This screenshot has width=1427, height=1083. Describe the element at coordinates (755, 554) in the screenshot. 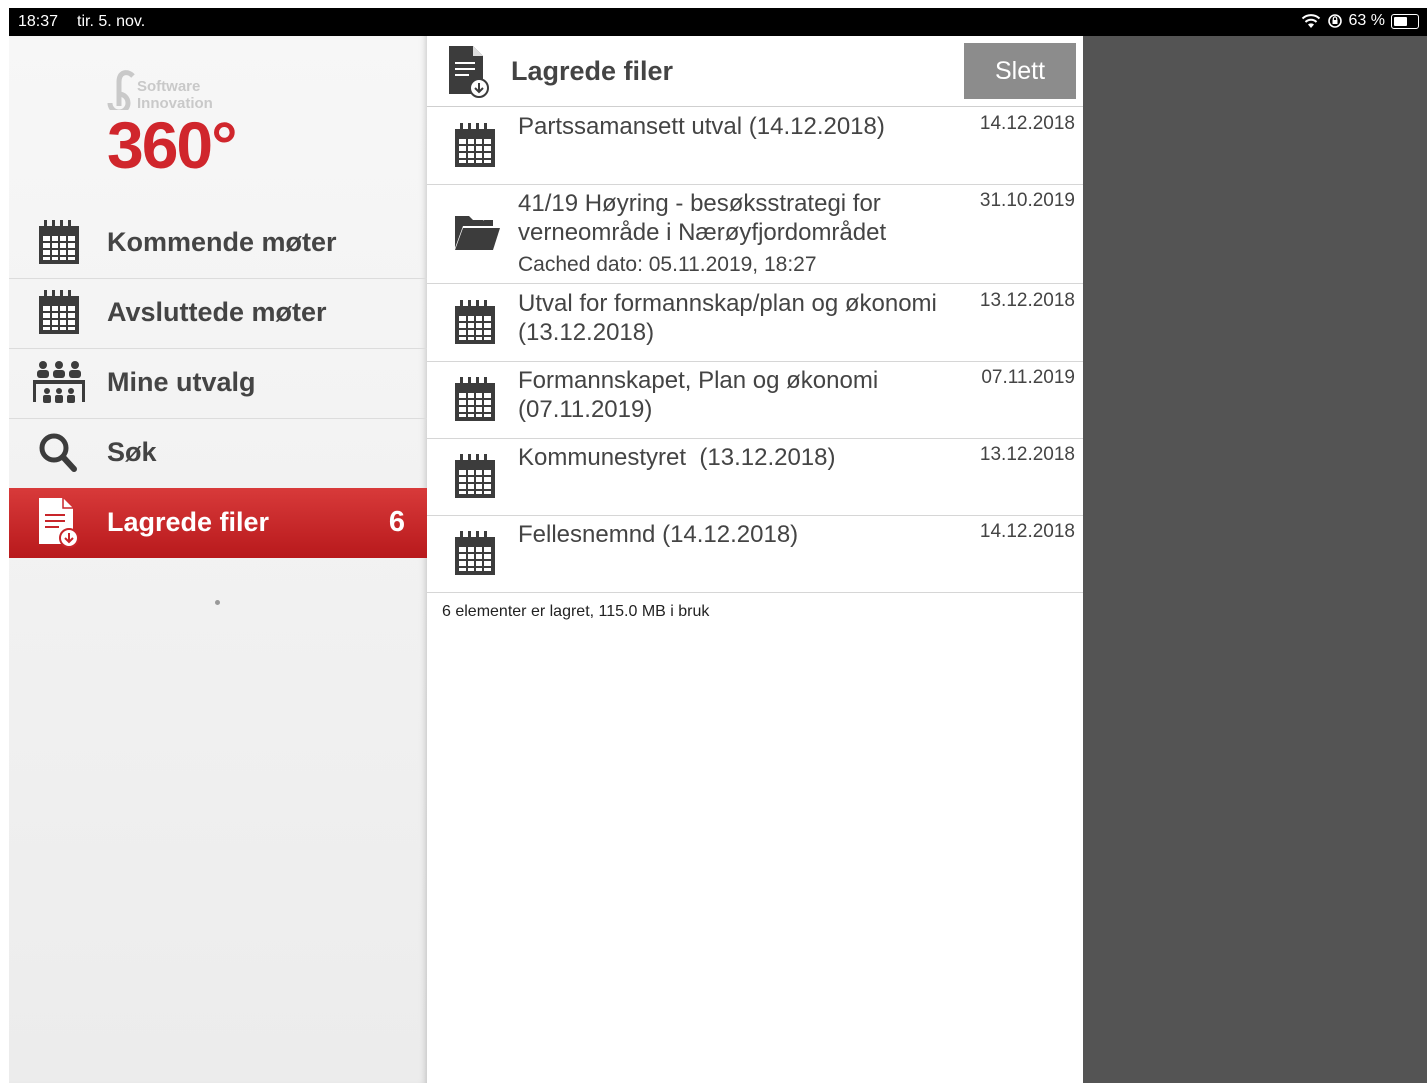

I see `file-row: Fellesnemnd (14.12.2018) 14.12.2018` at that location.